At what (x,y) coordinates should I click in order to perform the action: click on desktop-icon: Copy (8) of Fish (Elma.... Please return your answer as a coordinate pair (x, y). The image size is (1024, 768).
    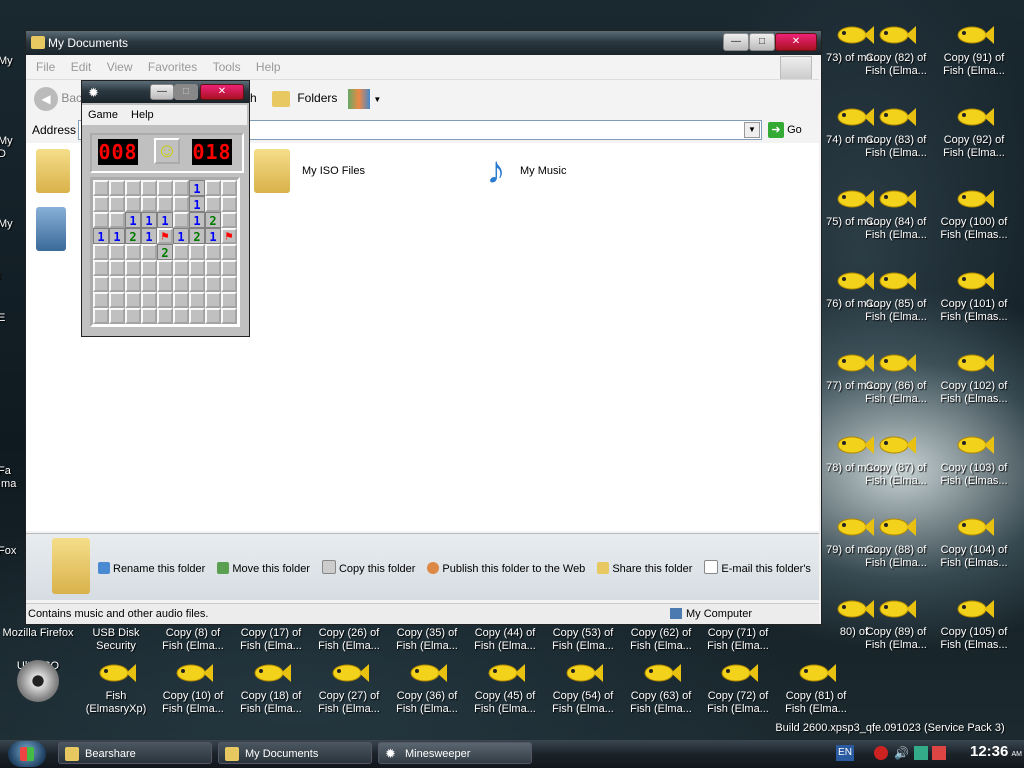
    Looking at the image, I should click on (193, 640).